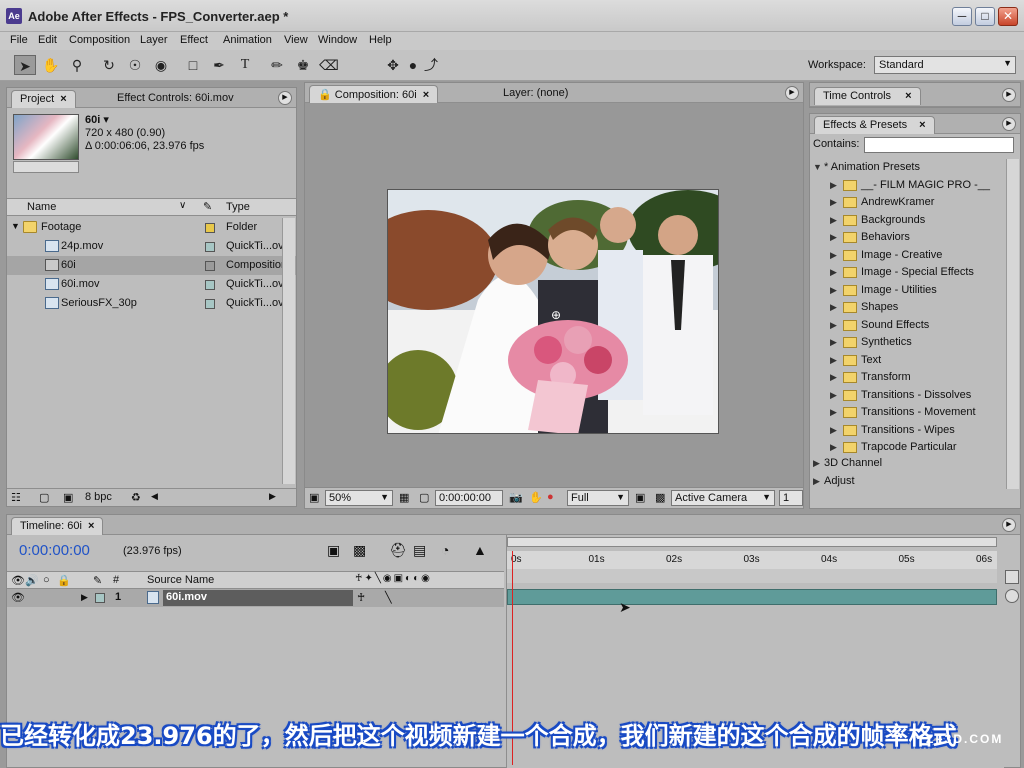 The image size is (1024, 768). Describe the element at coordinates (288, 351) in the screenshot. I see `project-vertical-scrollbar` at that location.